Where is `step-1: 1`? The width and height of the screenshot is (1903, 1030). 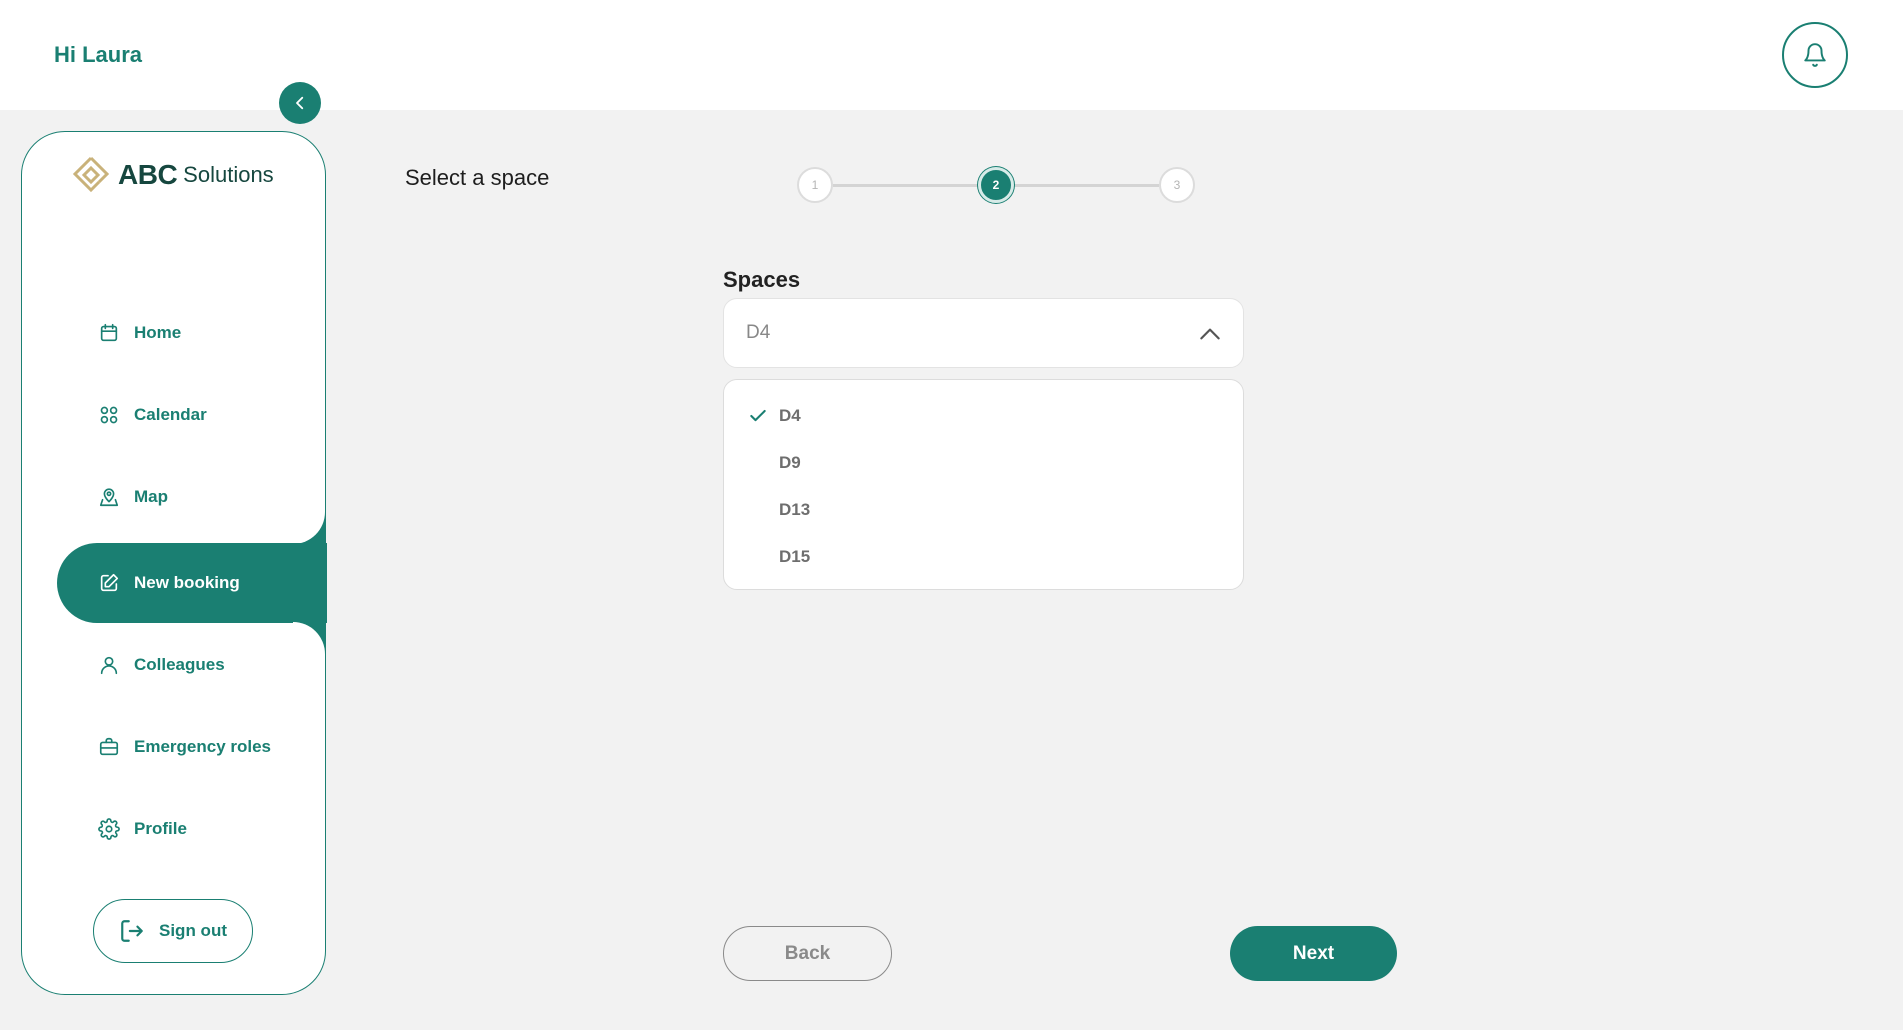
step-1: 1 is located at coordinates (815, 185).